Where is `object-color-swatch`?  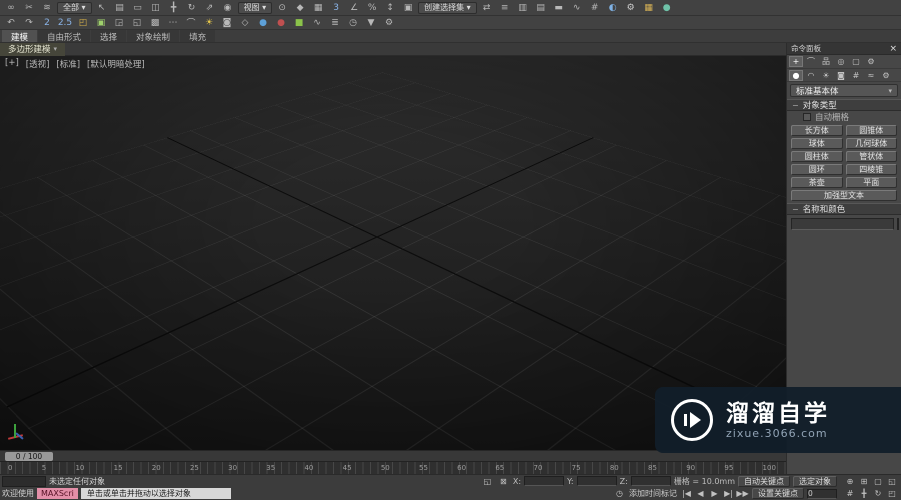
object-color-swatch is located at coordinates (898, 224).